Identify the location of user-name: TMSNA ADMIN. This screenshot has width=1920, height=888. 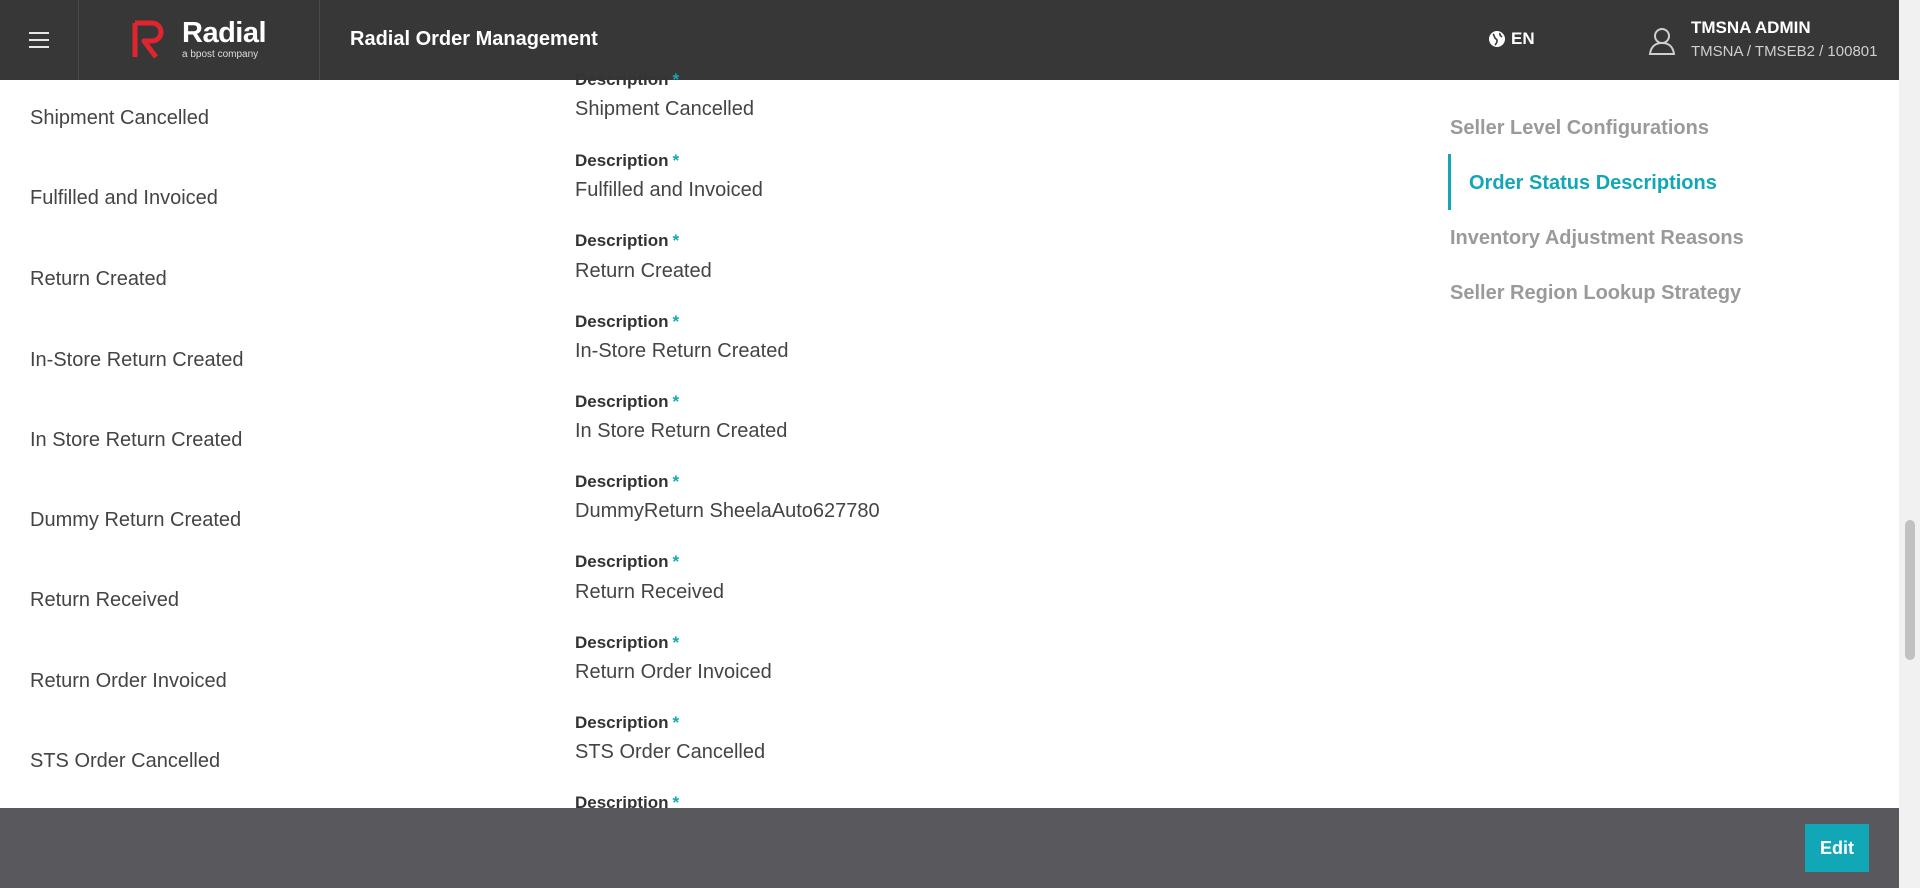
(1751, 27).